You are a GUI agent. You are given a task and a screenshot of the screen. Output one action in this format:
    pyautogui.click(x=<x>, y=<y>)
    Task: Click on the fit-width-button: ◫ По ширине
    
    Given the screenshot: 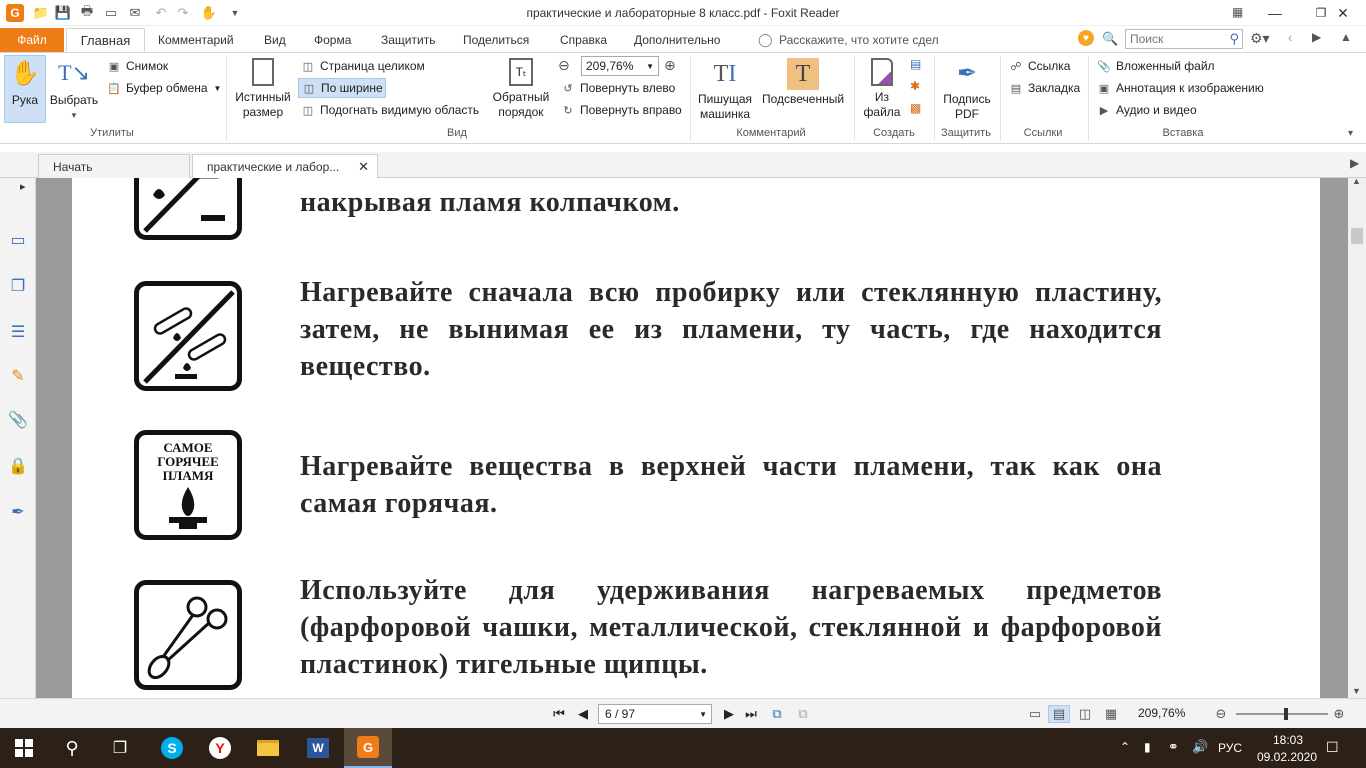 What is the action you would take?
    pyautogui.click(x=342, y=88)
    